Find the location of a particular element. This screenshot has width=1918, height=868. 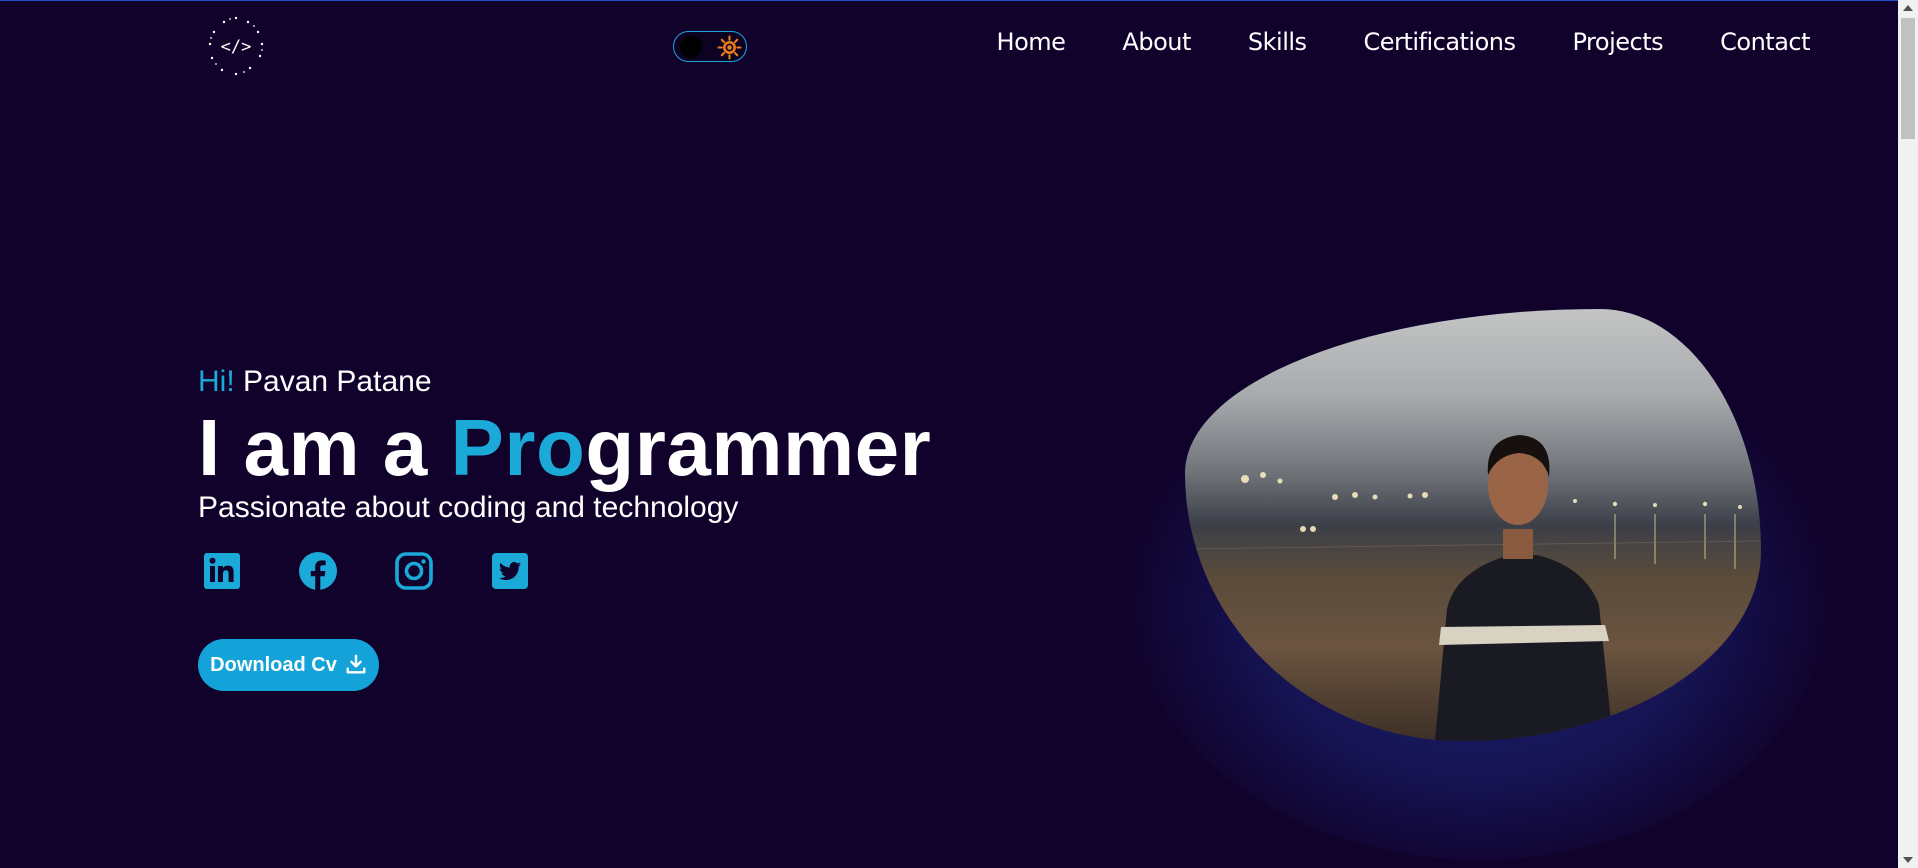

twitter-icon is located at coordinates (510, 571).